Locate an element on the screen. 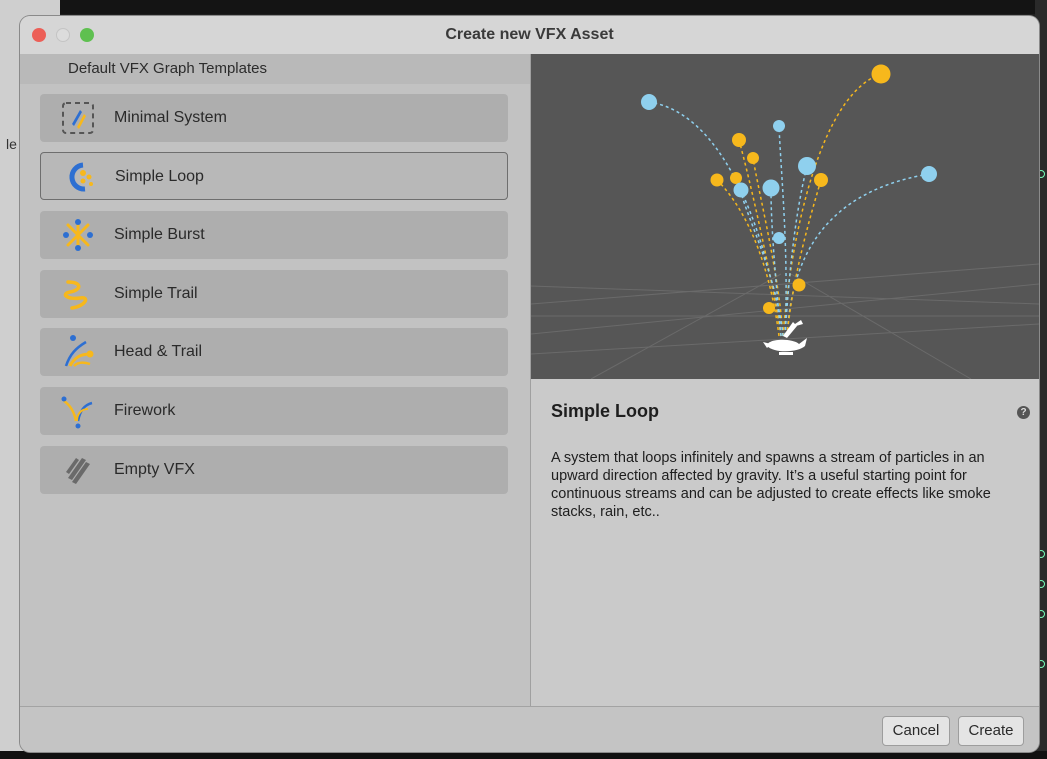 Image resolution: width=1047 pixels, height=759 pixels. template-firework: Firework is located at coordinates (274, 411).